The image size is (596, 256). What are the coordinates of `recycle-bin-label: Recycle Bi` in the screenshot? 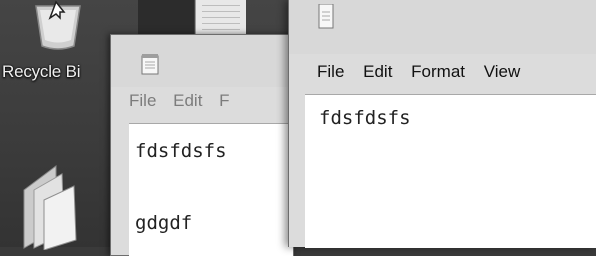 It's located at (41, 72).